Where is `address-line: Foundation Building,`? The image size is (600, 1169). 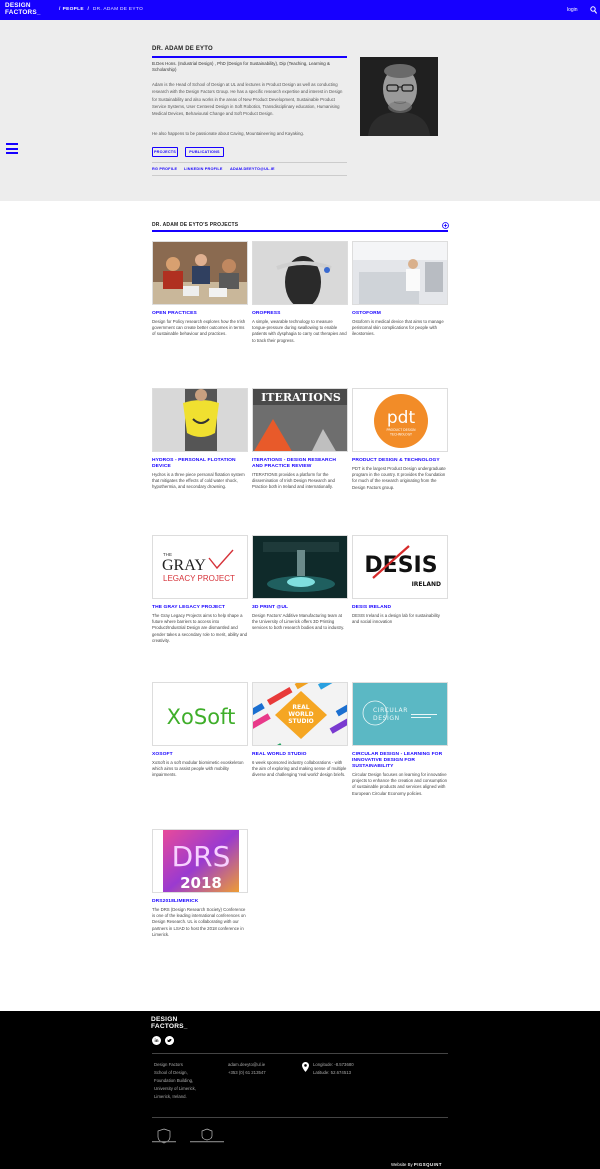 address-line: Foundation Building, is located at coordinates (174, 1080).